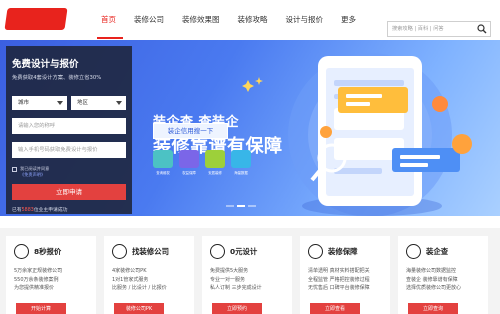  What do you see at coordinates (69, 126) in the screenshot?
I see `name-input: 请输入您的称呼` at bounding box center [69, 126].